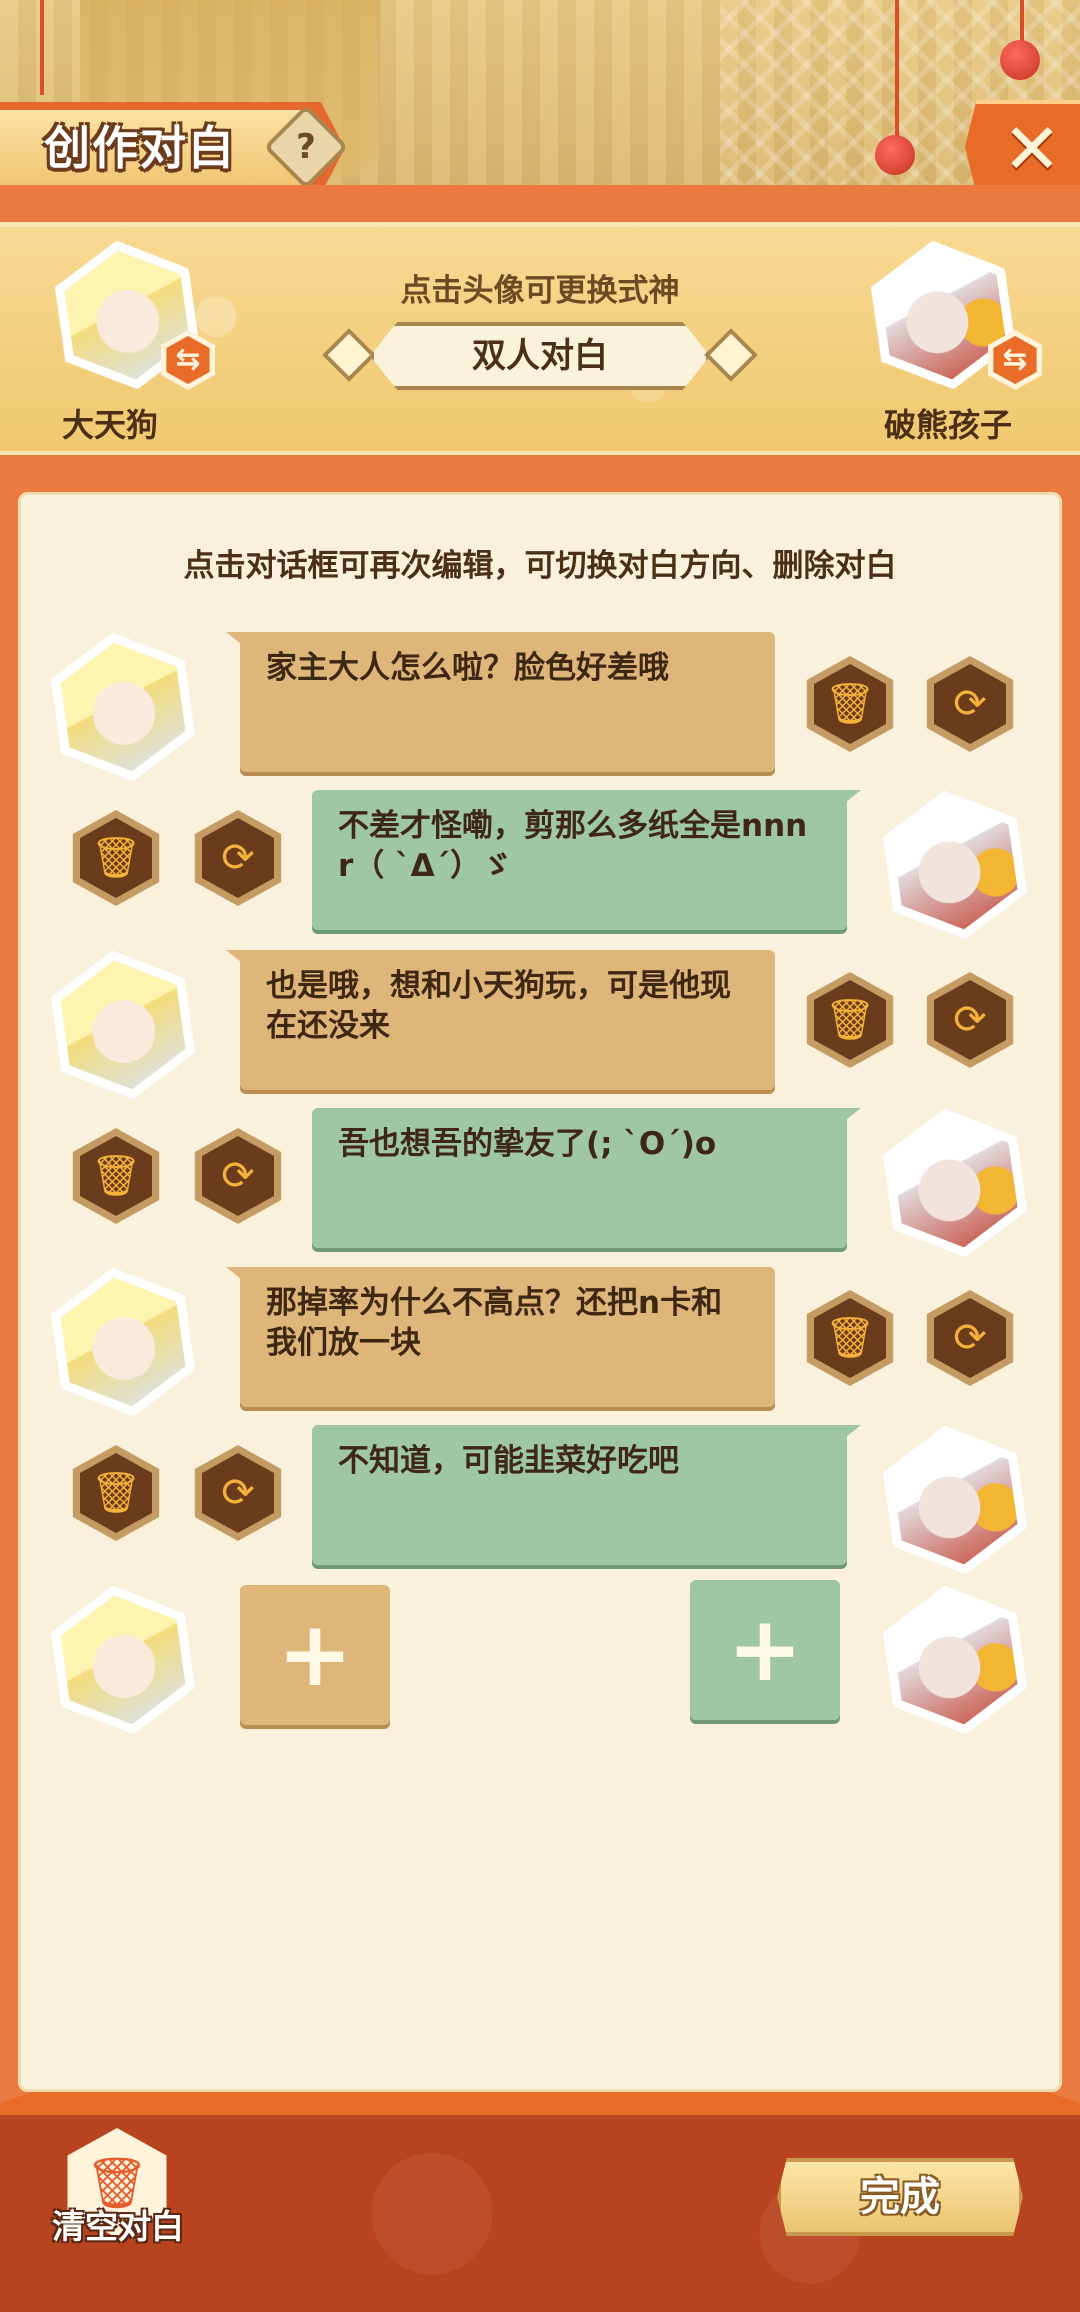 This screenshot has width=1080, height=2312. What do you see at coordinates (573, 846) in the screenshot?
I see `dialogue-text: 不差才怪嘞，剪那么多纸全是nnnr（ `Δ´）ゞ` at bounding box center [573, 846].